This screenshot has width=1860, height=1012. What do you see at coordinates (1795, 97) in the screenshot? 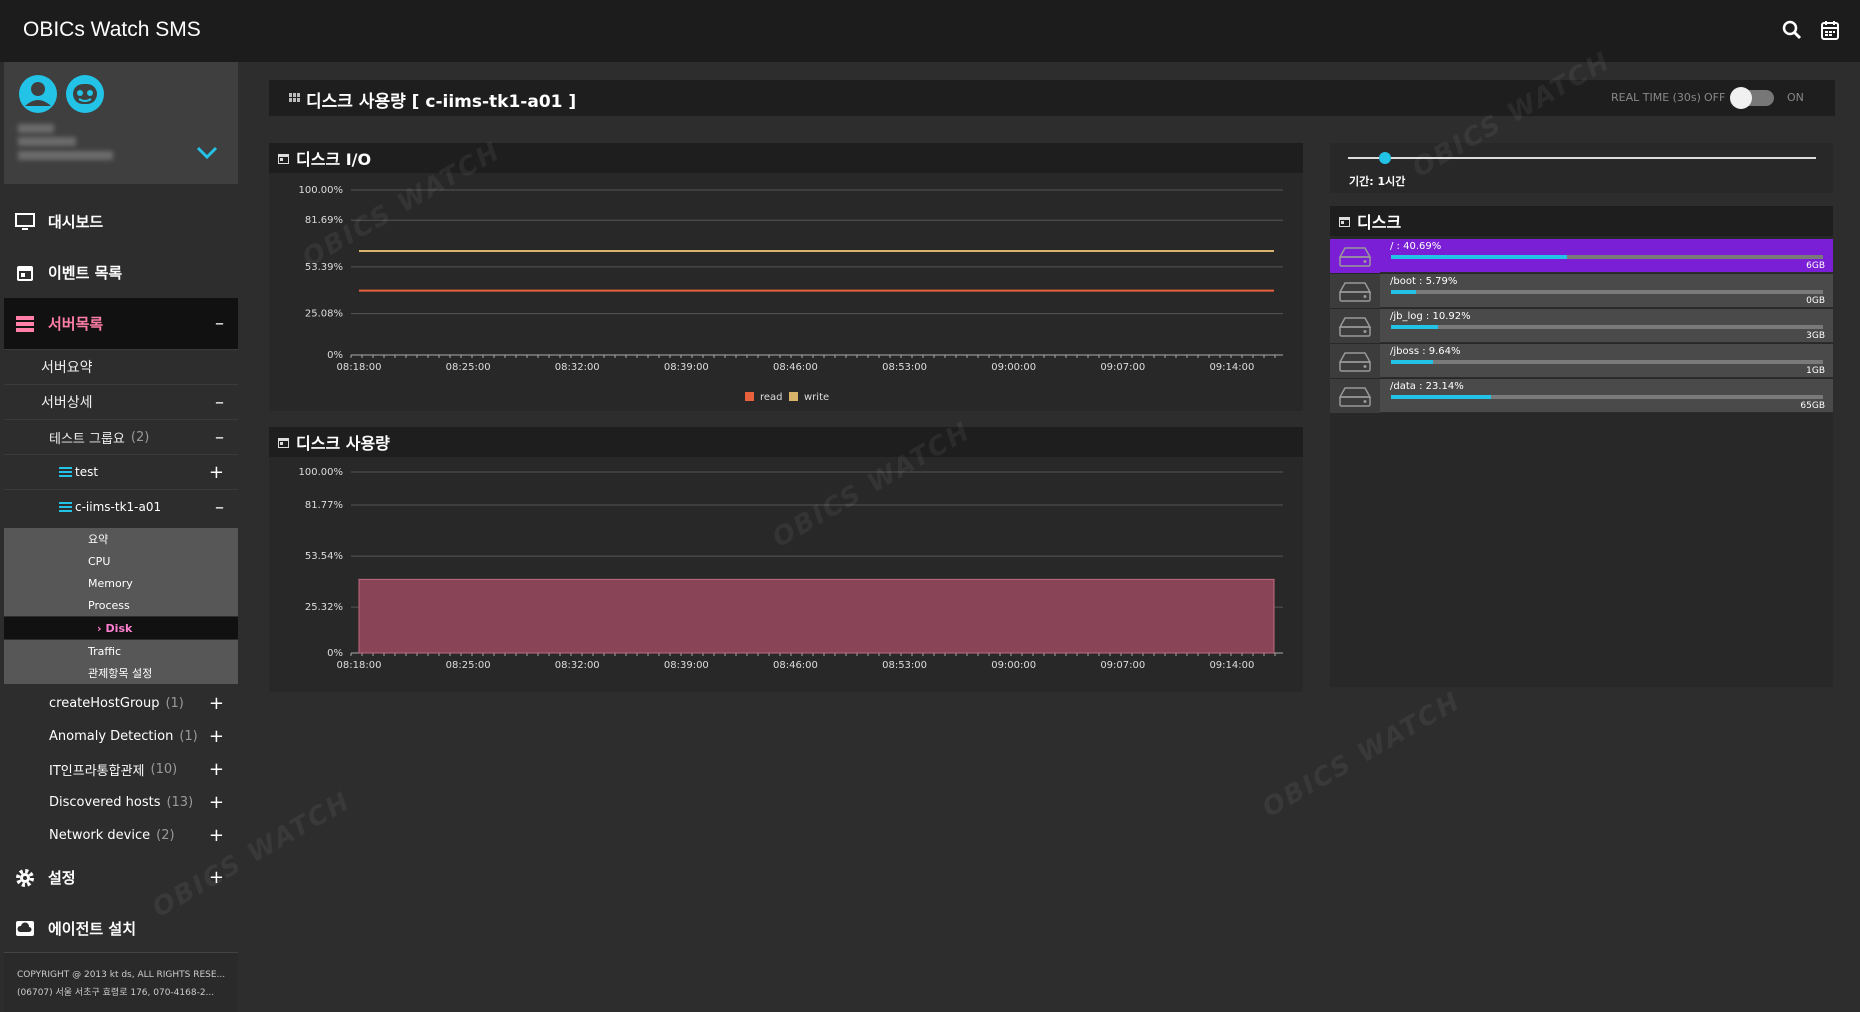
I see `realtime-on-label: ON` at bounding box center [1795, 97].